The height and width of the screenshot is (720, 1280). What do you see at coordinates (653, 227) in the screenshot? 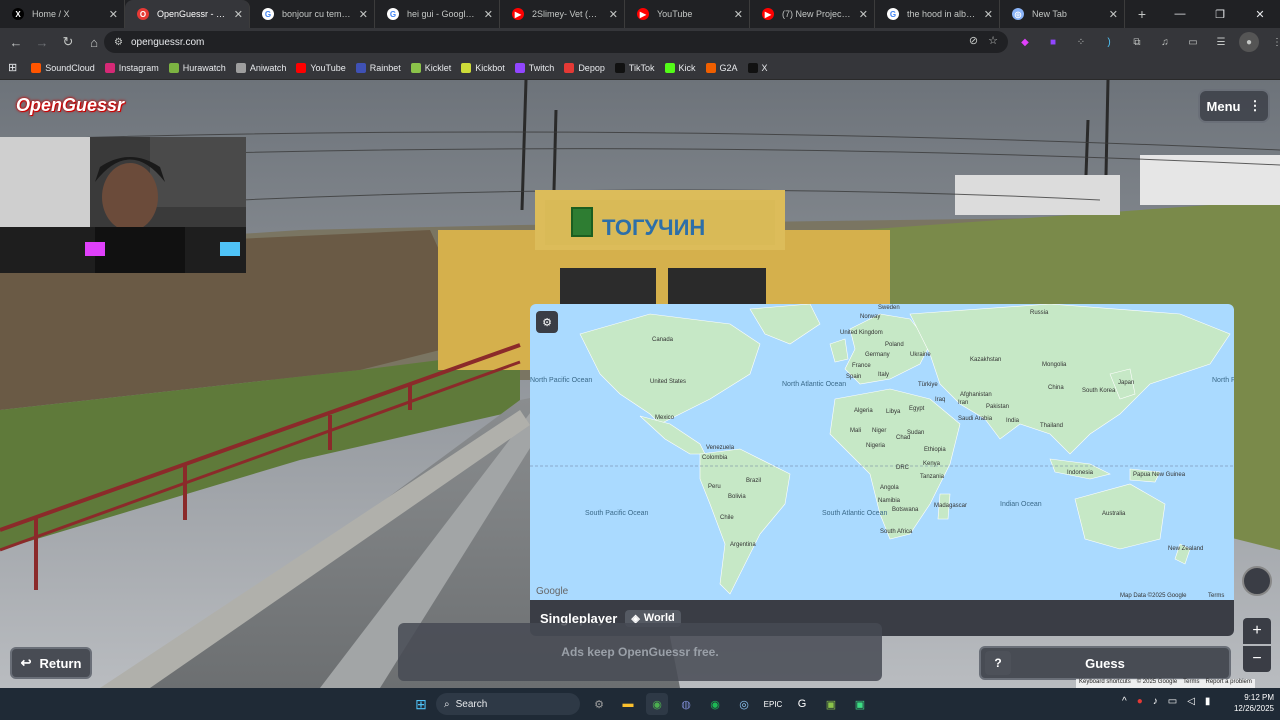
I see `sign-text: ТОГУЧИН` at bounding box center [653, 227].